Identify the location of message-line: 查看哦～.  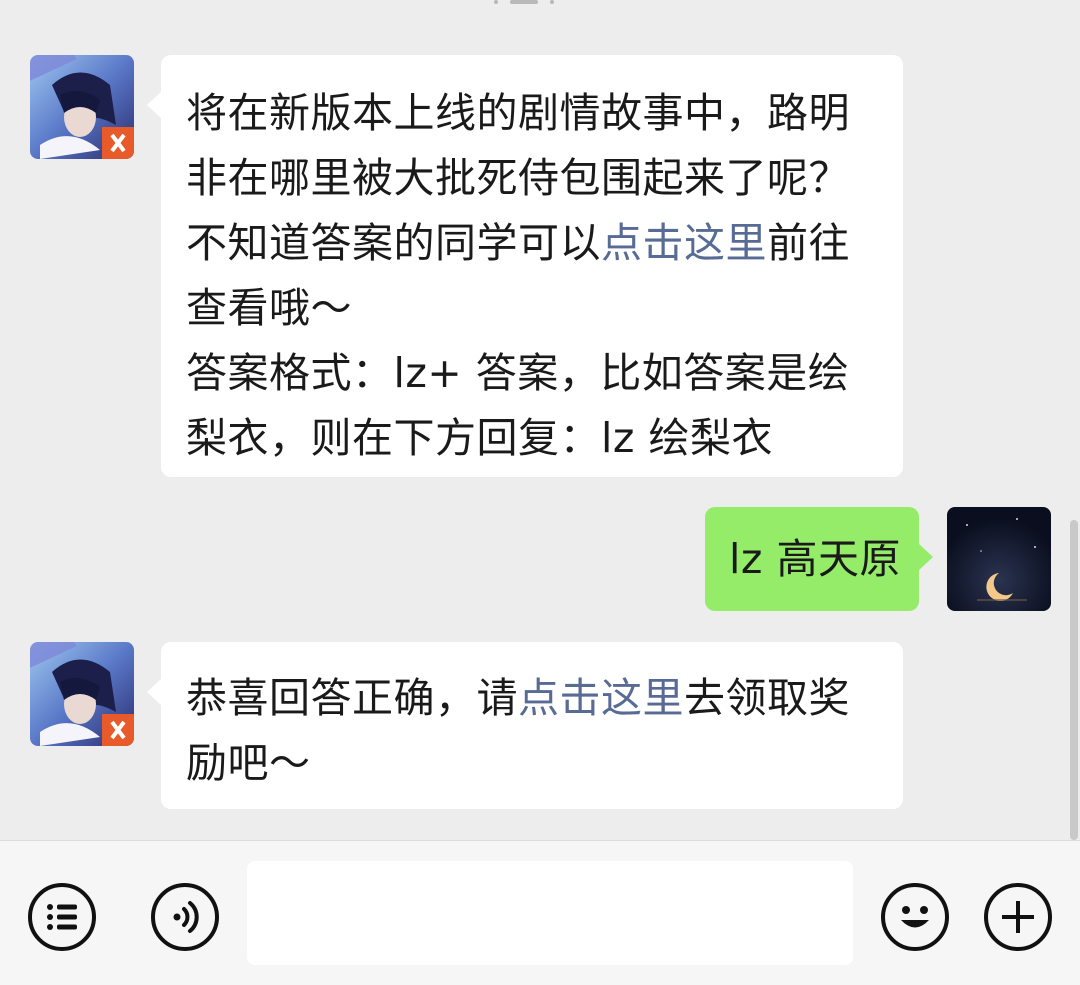
(269, 308).